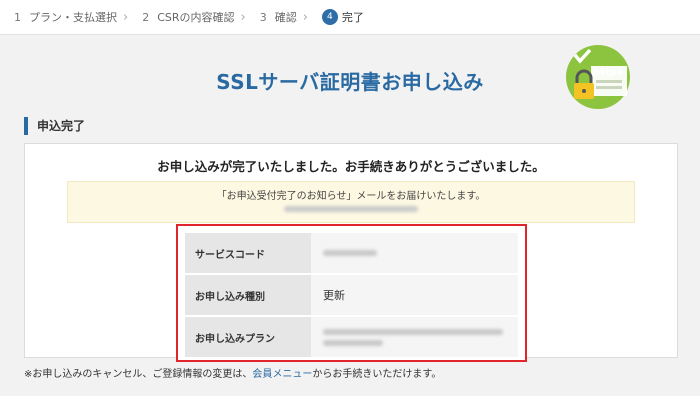  I want to click on redacted-email, so click(351, 209).